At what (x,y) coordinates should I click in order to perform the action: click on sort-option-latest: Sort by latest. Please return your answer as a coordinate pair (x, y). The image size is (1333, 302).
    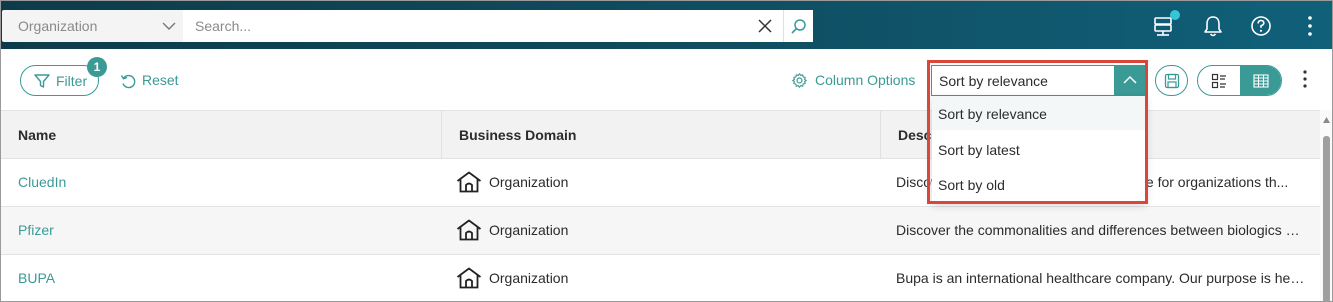
    Looking at the image, I should click on (1039, 149).